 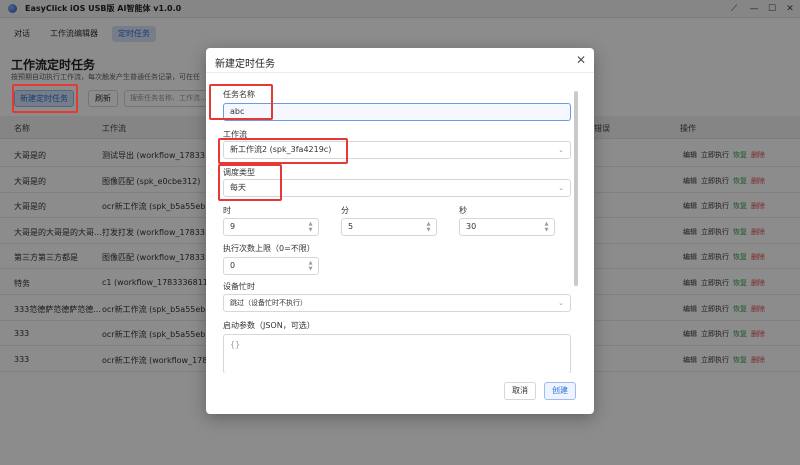 I want to click on hour-input: 9 ▲ ▼, so click(x=271, y=227).